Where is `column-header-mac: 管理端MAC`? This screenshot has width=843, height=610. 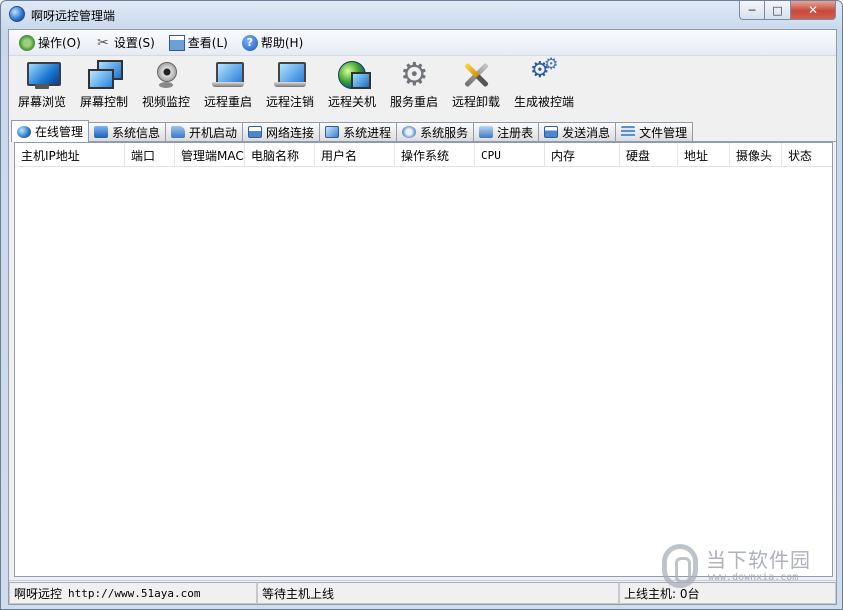 column-header-mac: 管理端MAC is located at coordinates (210, 155).